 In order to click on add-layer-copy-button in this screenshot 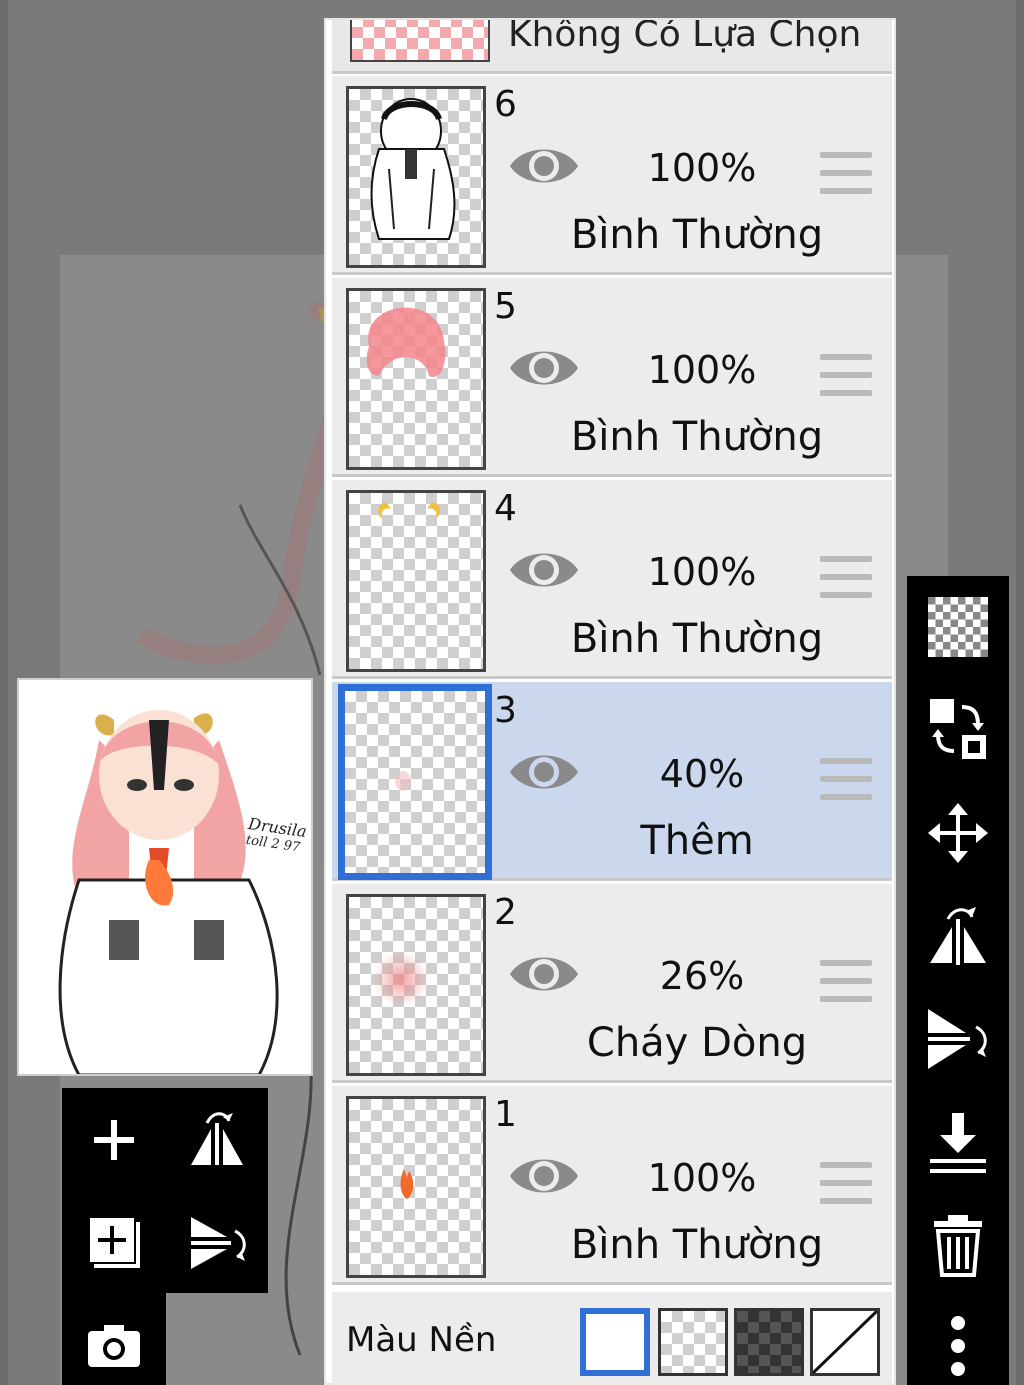, I will do `click(114, 1242)`.